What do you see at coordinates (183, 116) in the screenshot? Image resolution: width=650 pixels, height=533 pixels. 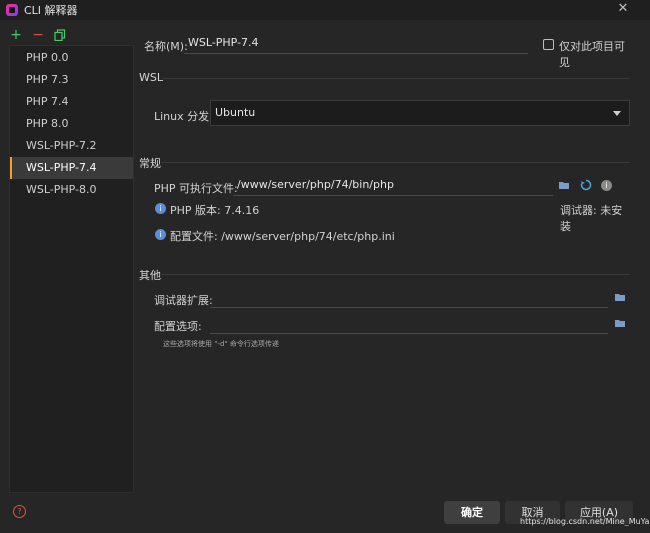 I see `distro-label: Linux 分发:` at bounding box center [183, 116].